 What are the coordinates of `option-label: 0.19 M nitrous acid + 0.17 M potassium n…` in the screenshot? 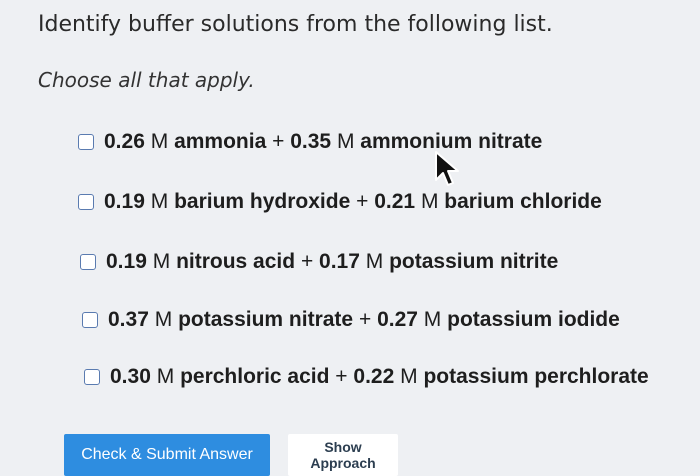 It's located at (332, 261).